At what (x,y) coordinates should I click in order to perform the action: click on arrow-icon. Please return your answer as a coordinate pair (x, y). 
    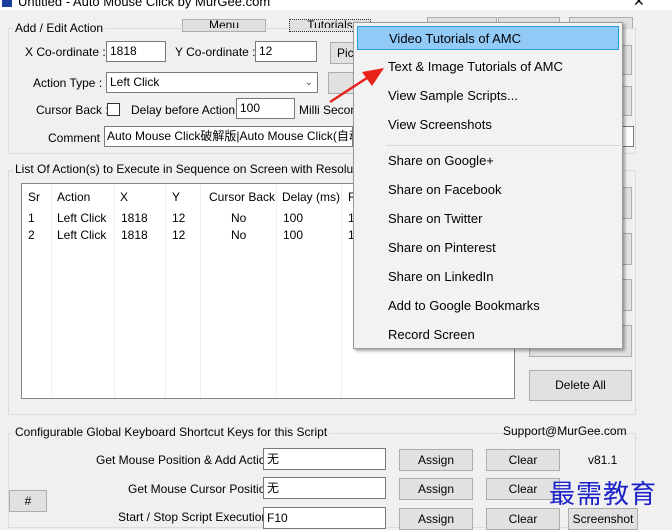
    Looking at the image, I should click on (356, 86).